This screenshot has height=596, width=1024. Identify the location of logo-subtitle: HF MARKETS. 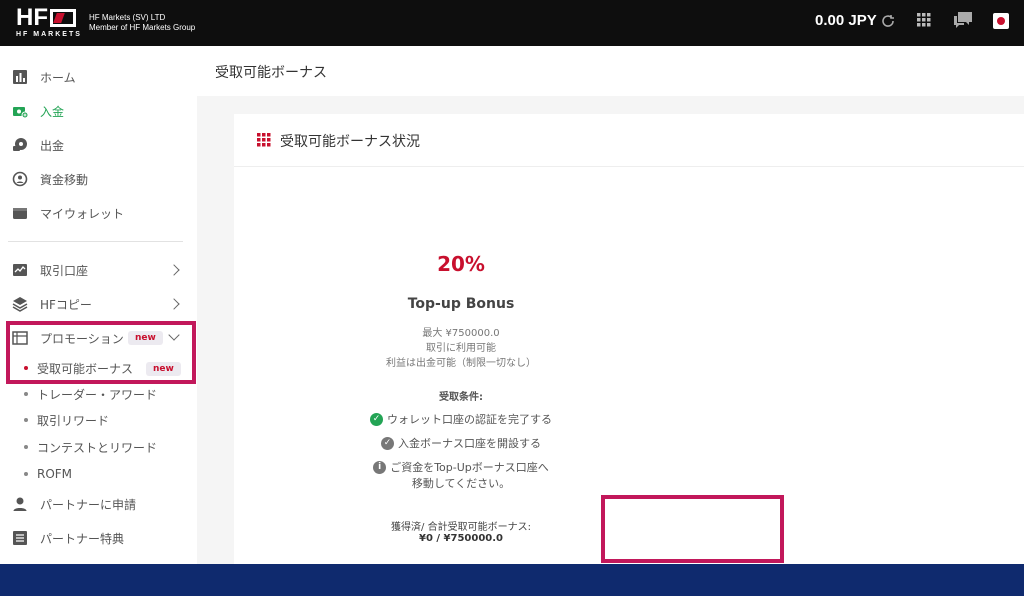
(49, 34).